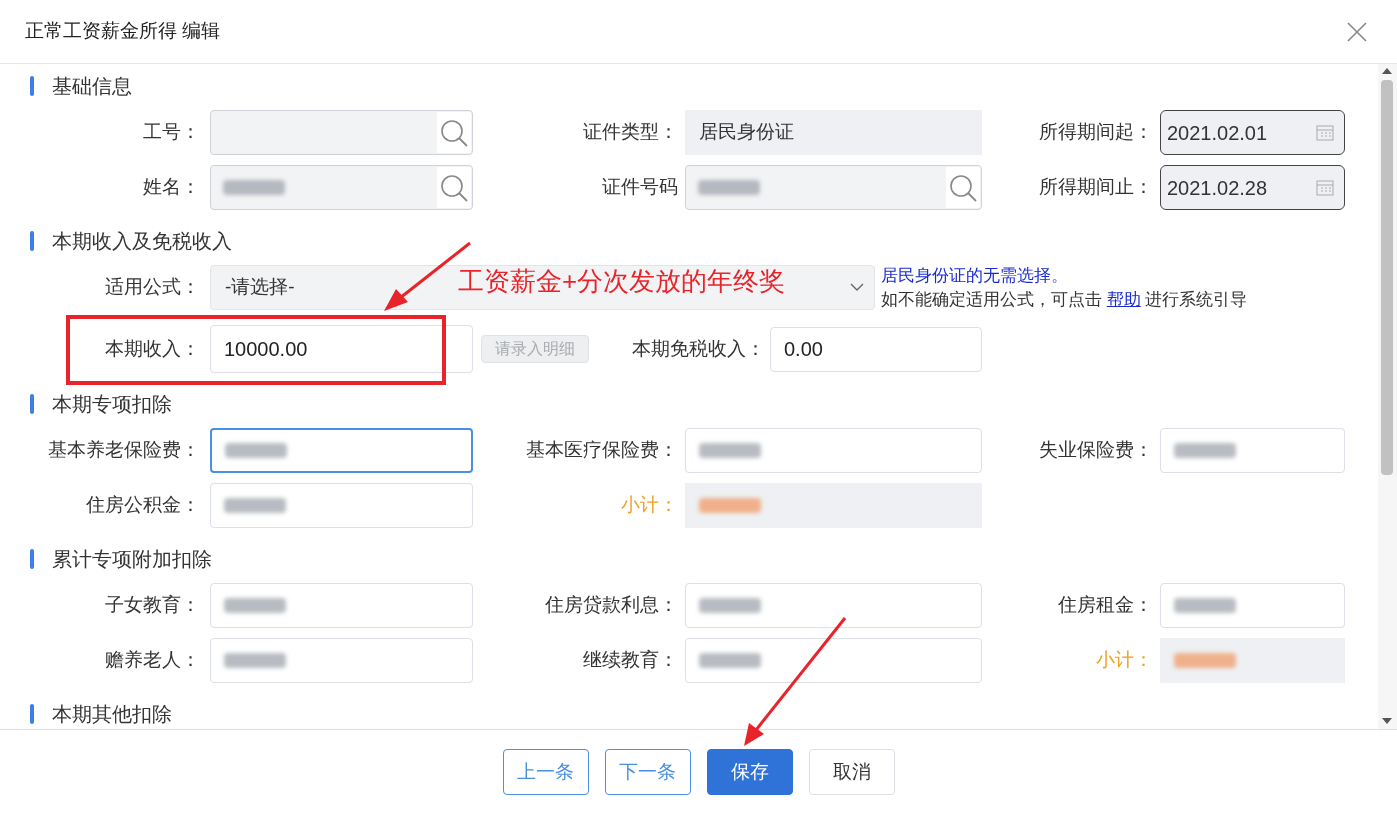  Describe the element at coordinates (1357, 31) in the screenshot. I see `close-icon` at that location.